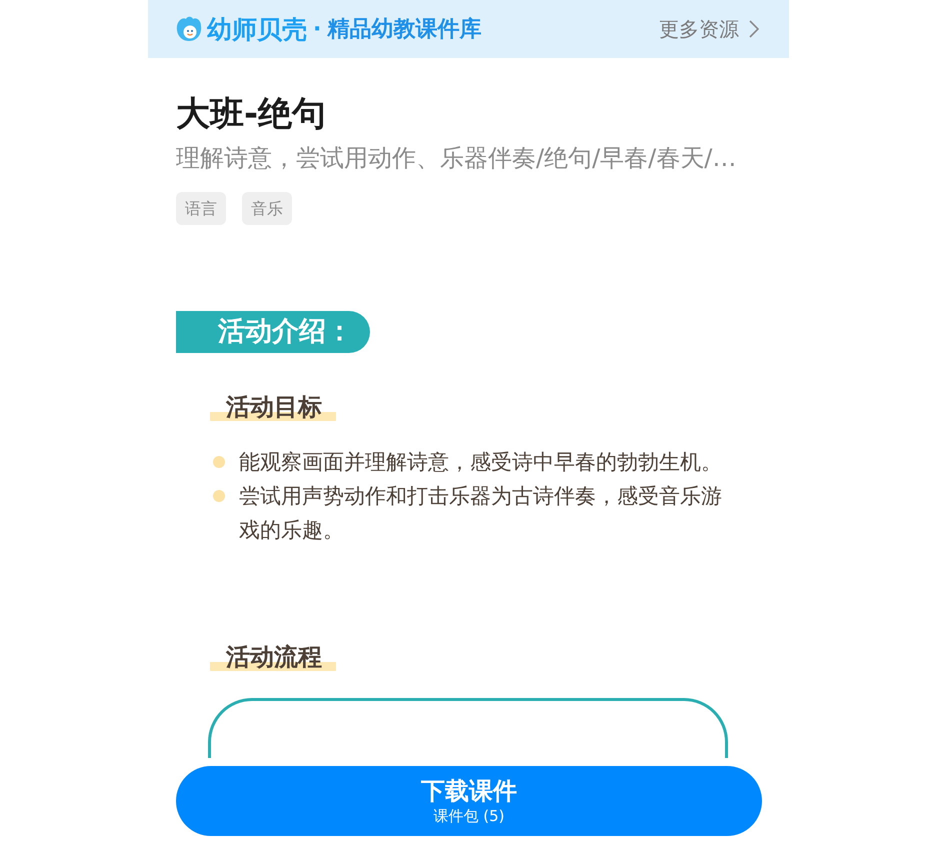 The image size is (938, 850). What do you see at coordinates (481, 462) in the screenshot?
I see `bullet-text: 能观察画面并理解诗意，感受诗中早春的勃勃生机。` at bounding box center [481, 462].